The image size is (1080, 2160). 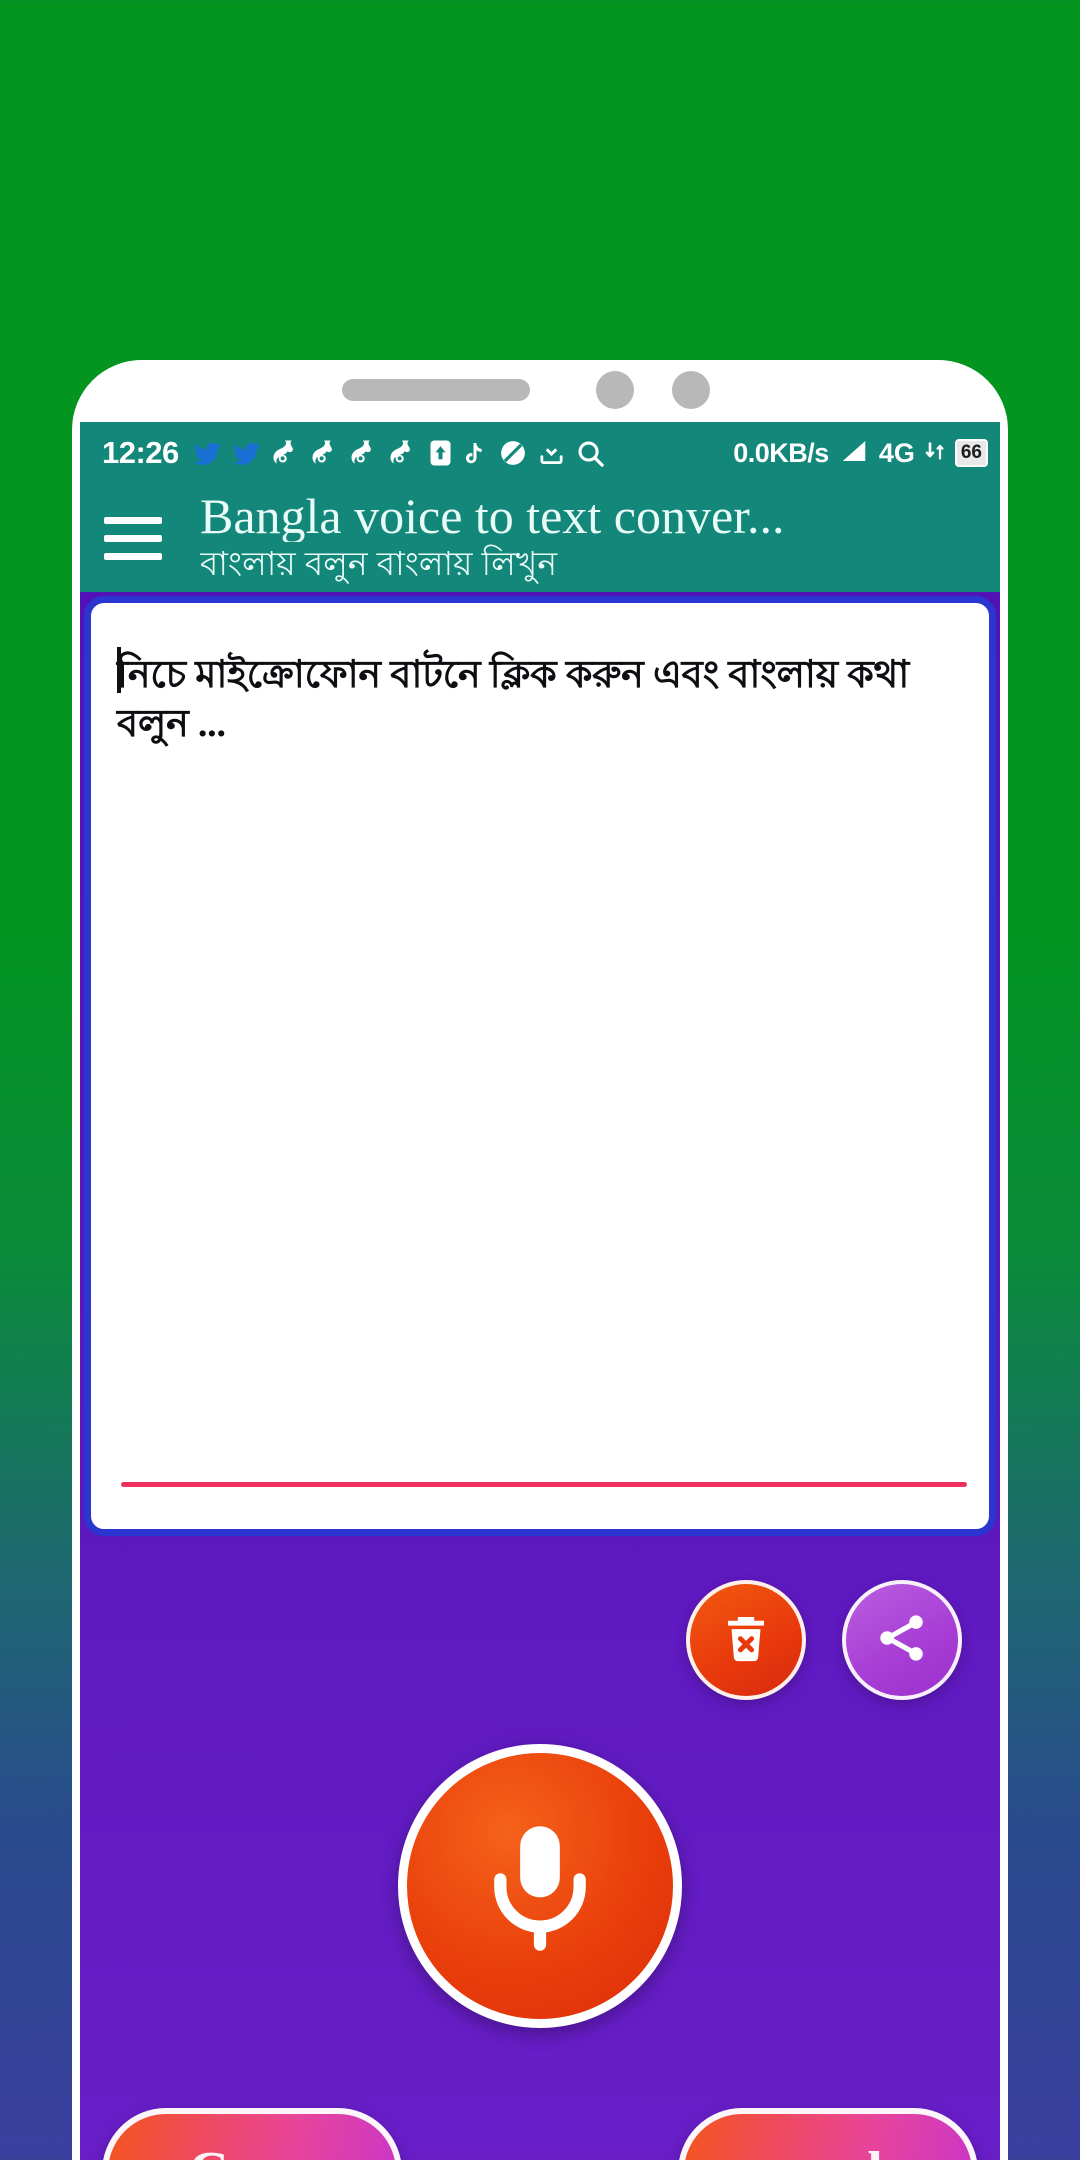 I want to click on network-speed-label: 0.0KB/s, so click(x=781, y=452).